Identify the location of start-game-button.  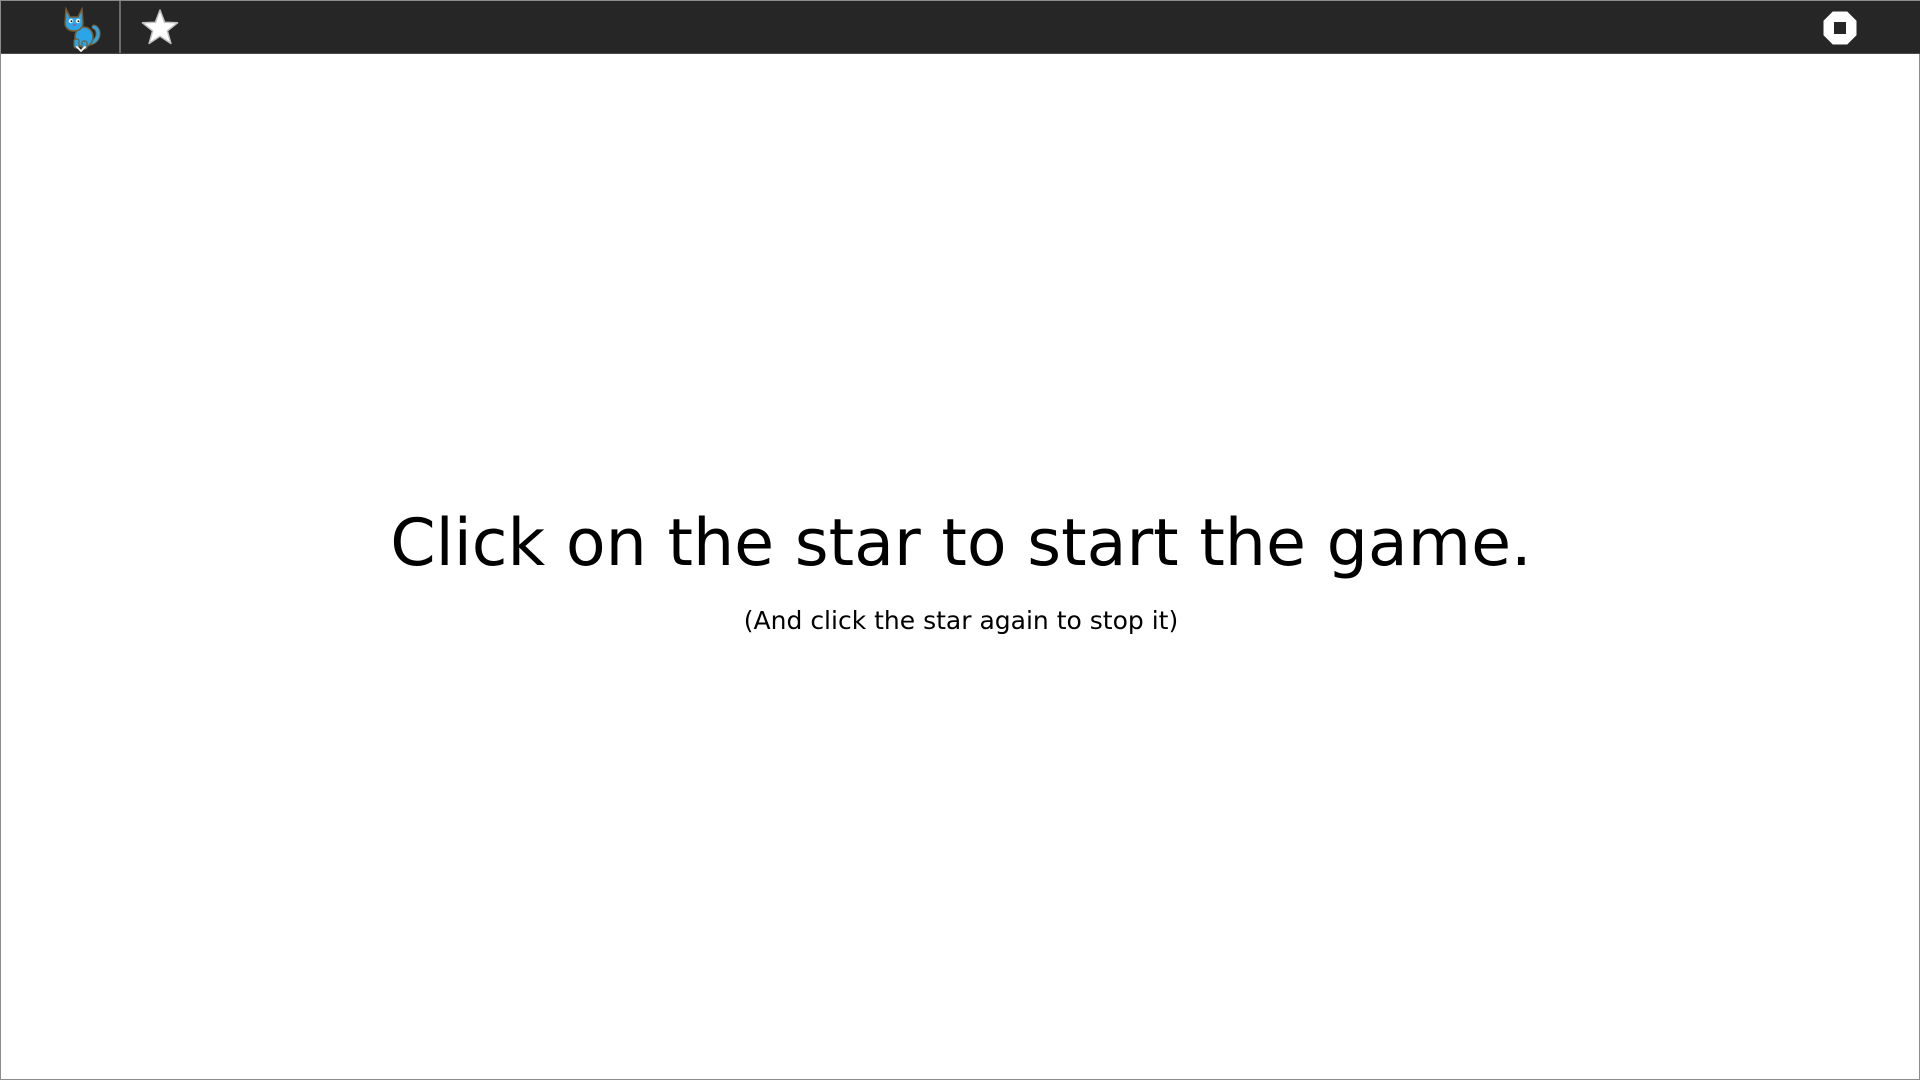
(160, 28).